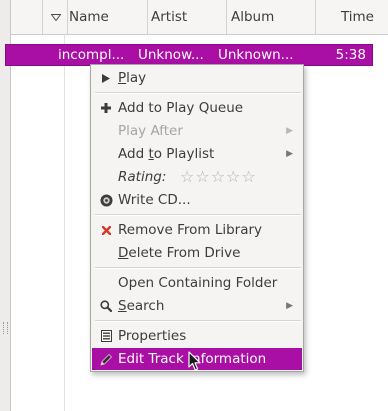 The image size is (388, 411). Describe the element at coordinates (106, 78) in the screenshot. I see `play-icon` at that location.